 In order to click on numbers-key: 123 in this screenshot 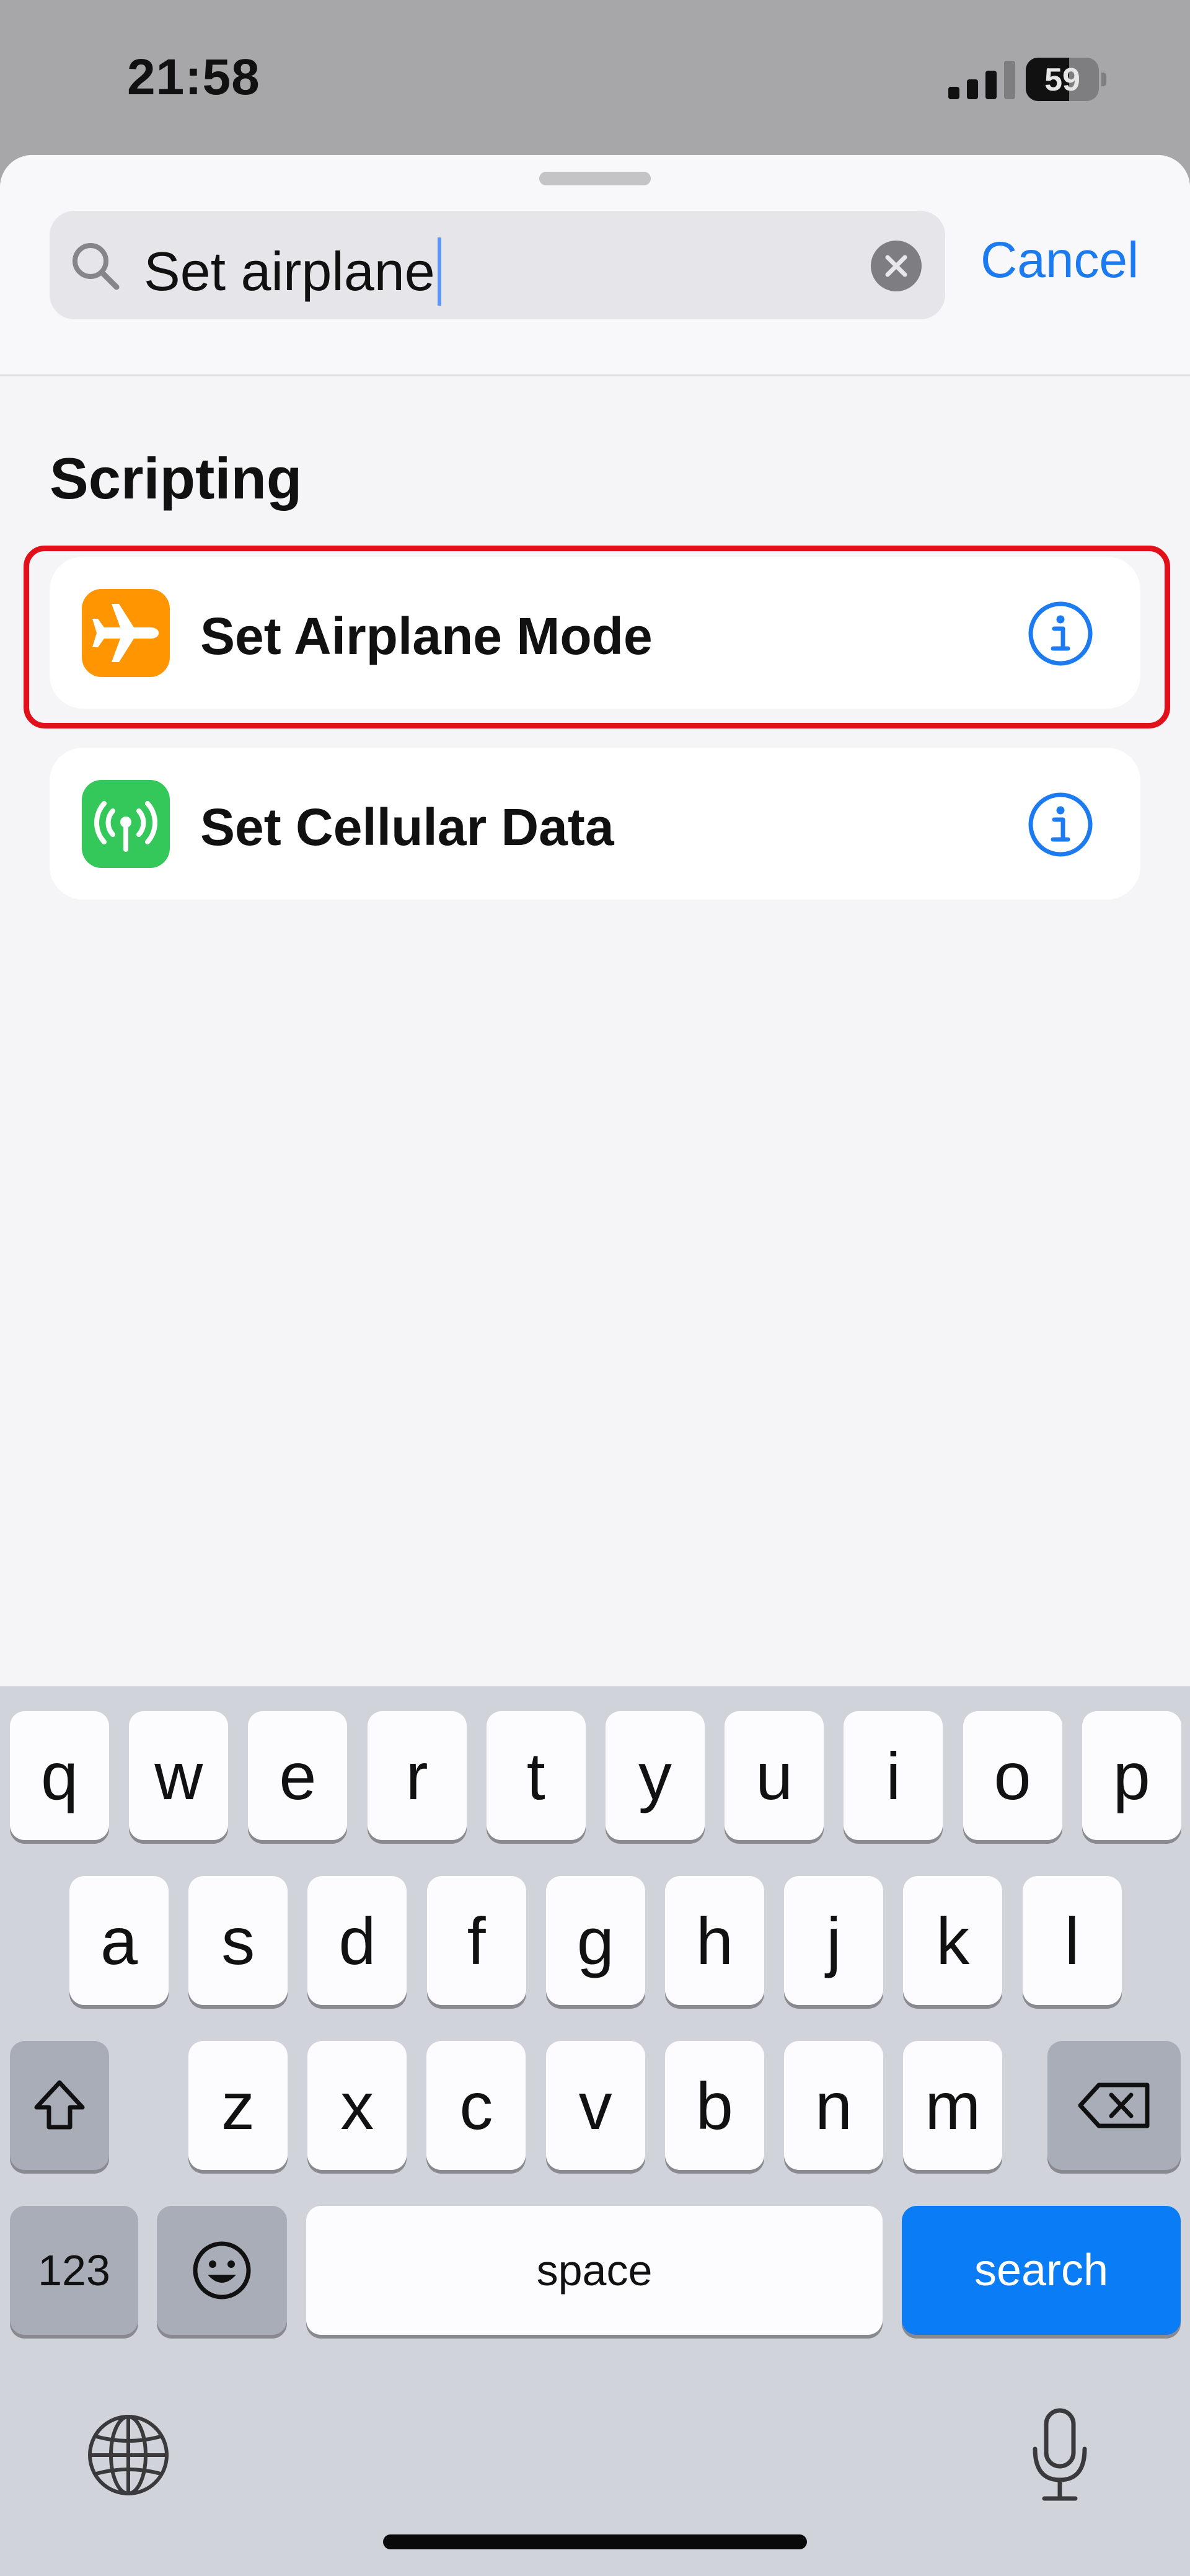, I will do `click(74, 2271)`.